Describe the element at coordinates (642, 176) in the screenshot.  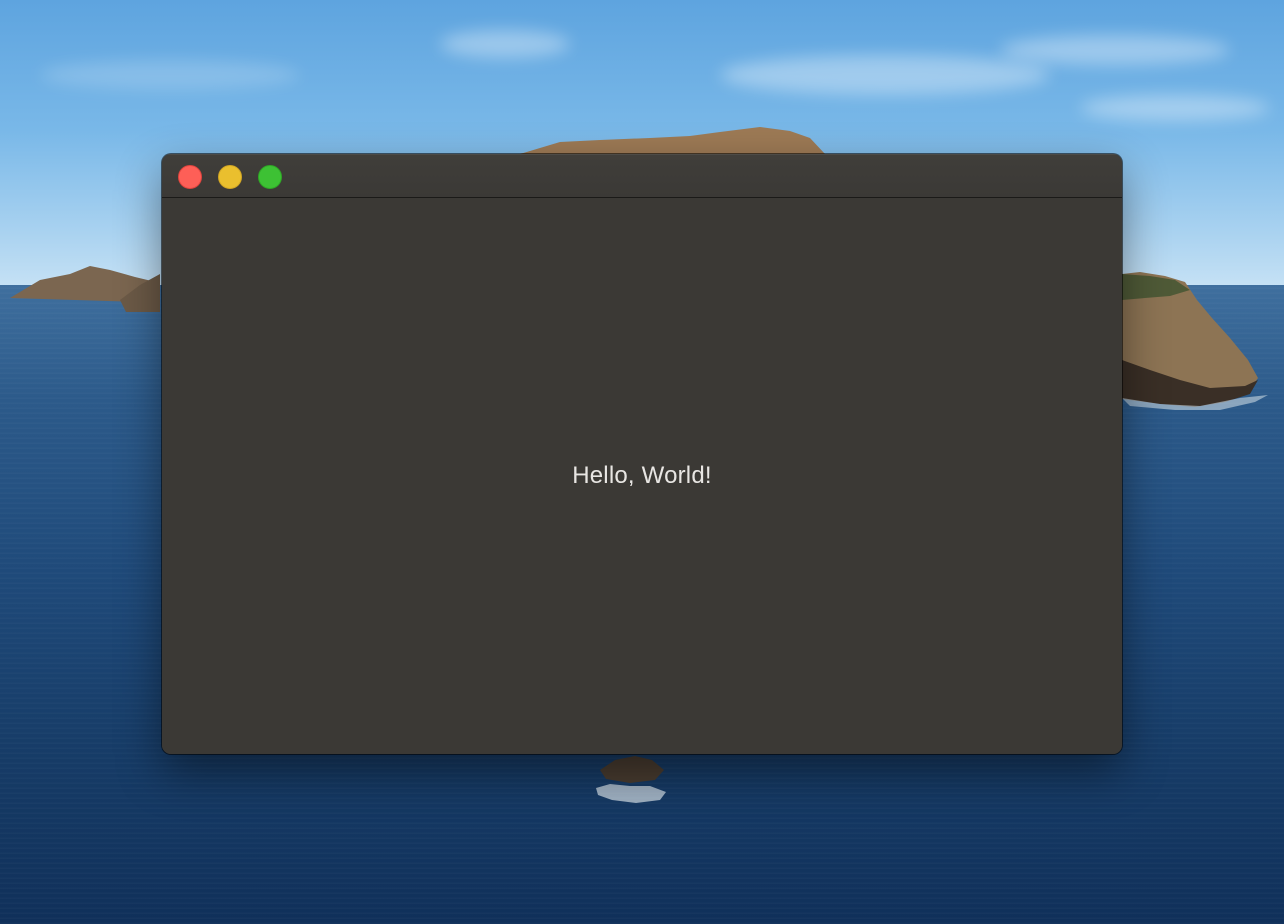
I see `window-titlebar` at that location.